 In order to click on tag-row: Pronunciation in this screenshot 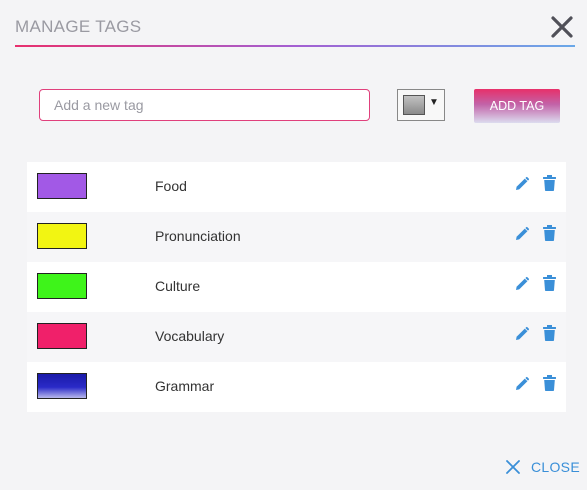, I will do `click(296, 237)`.